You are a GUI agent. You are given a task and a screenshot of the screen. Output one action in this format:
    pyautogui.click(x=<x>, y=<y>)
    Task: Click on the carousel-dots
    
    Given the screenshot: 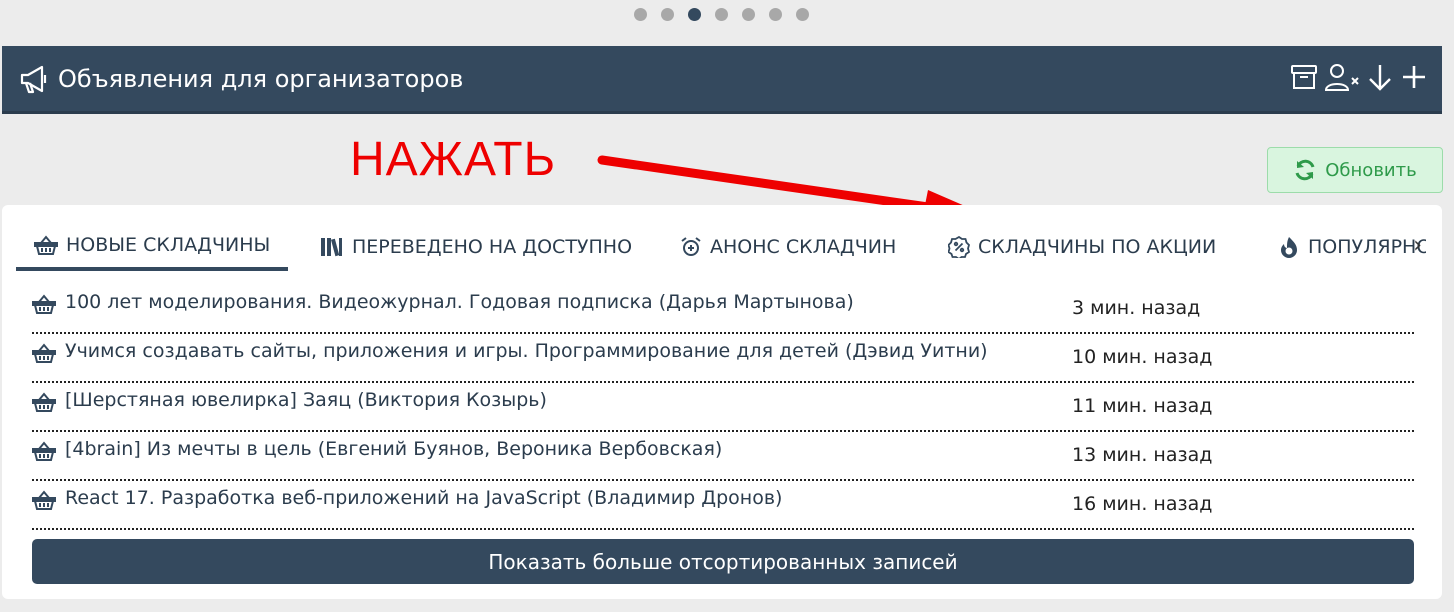 What is the action you would take?
    pyautogui.click(x=721, y=14)
    